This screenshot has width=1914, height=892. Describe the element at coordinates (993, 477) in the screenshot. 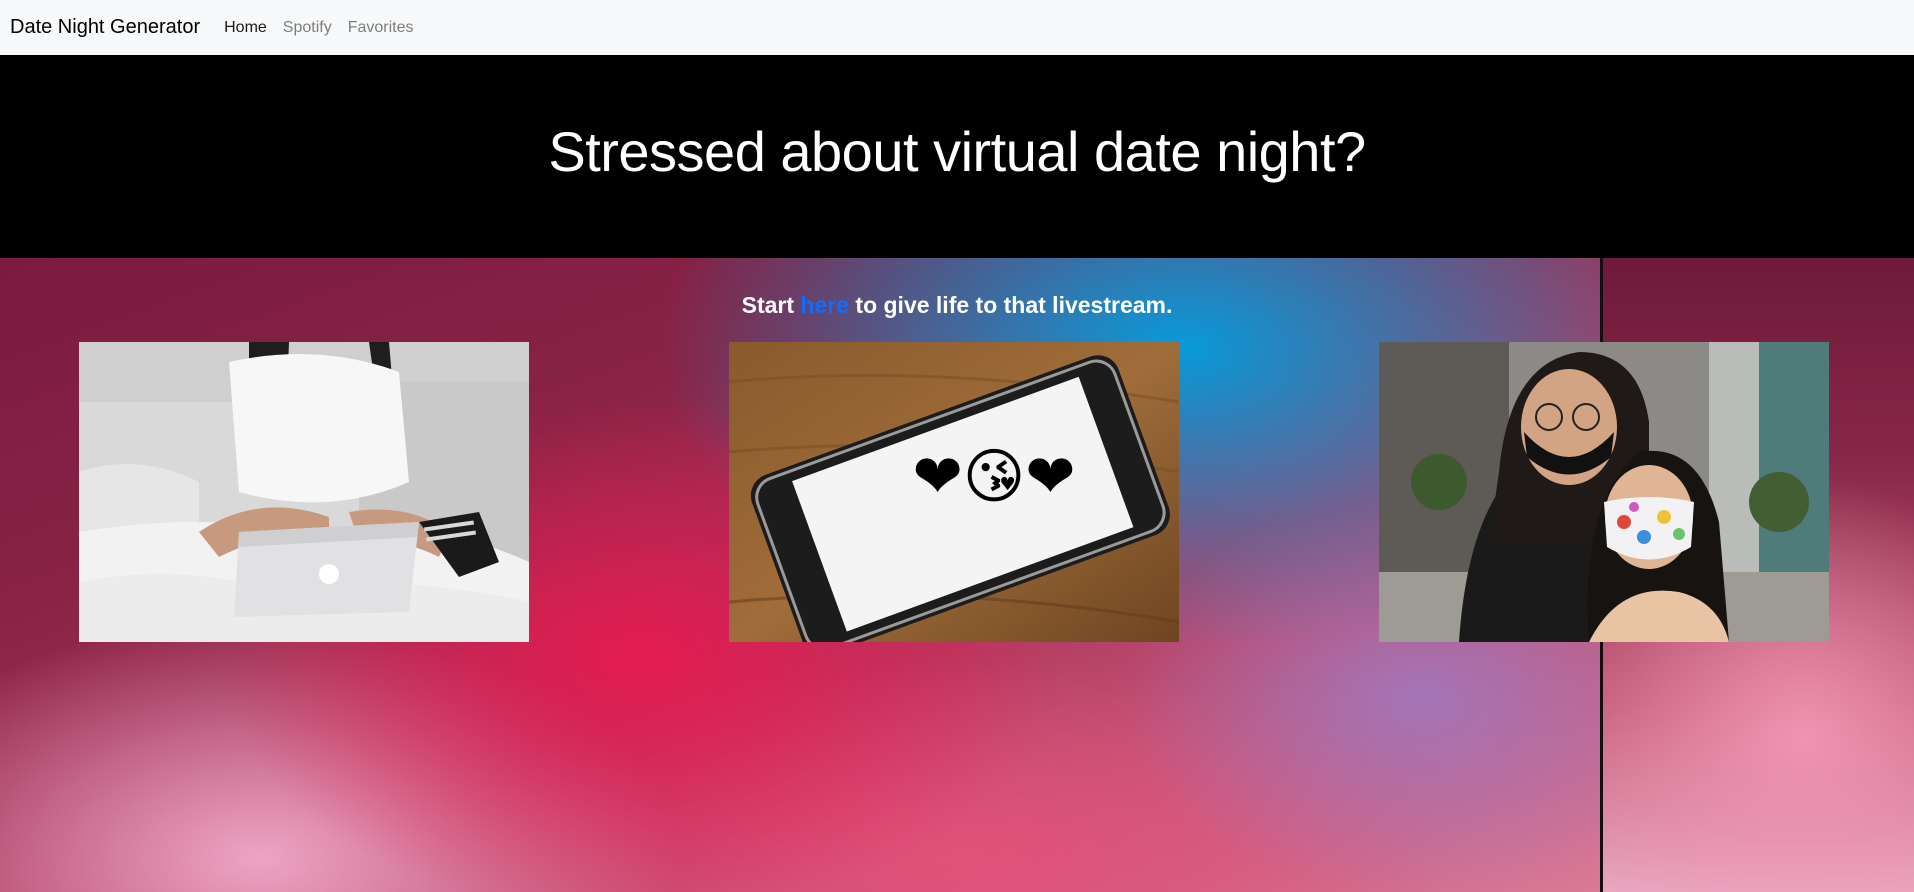

I see `emoji-row: ❤😘❤` at that location.